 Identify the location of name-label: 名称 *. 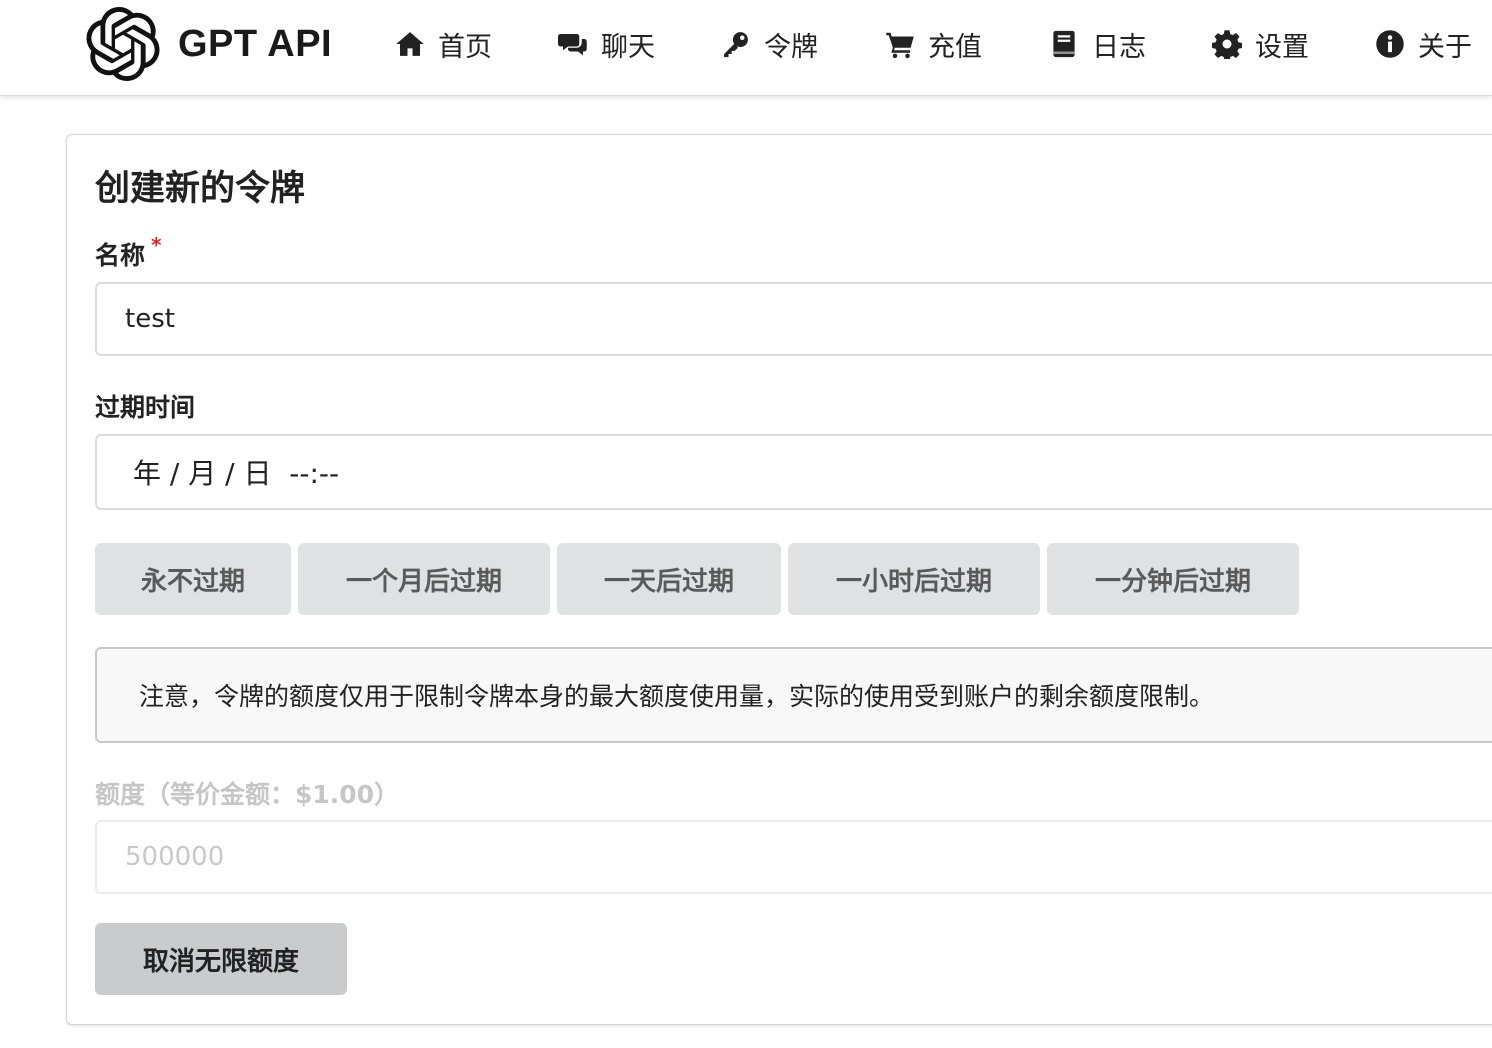
(128, 252).